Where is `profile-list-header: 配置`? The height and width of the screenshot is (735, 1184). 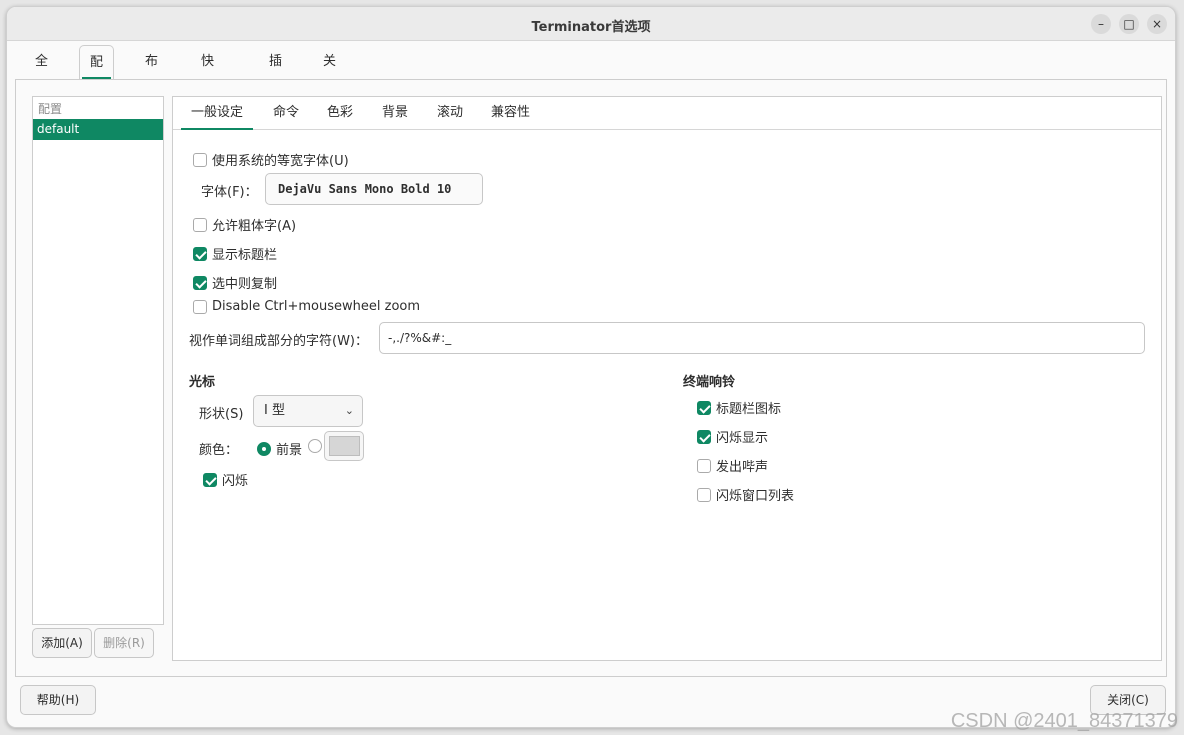 profile-list-header: 配置 is located at coordinates (50, 109).